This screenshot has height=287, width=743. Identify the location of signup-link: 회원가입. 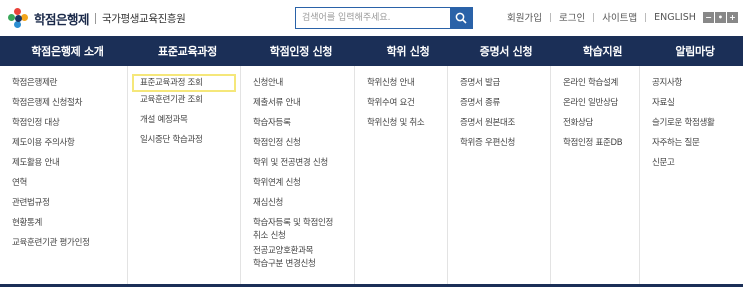
(524, 17).